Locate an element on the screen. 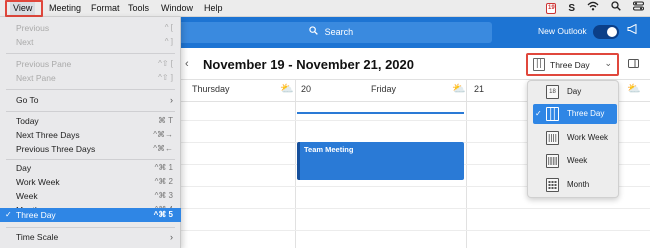 Image resolution: width=650 pixels, height=248 pixels. view-option-month: Month is located at coordinates (575, 185).